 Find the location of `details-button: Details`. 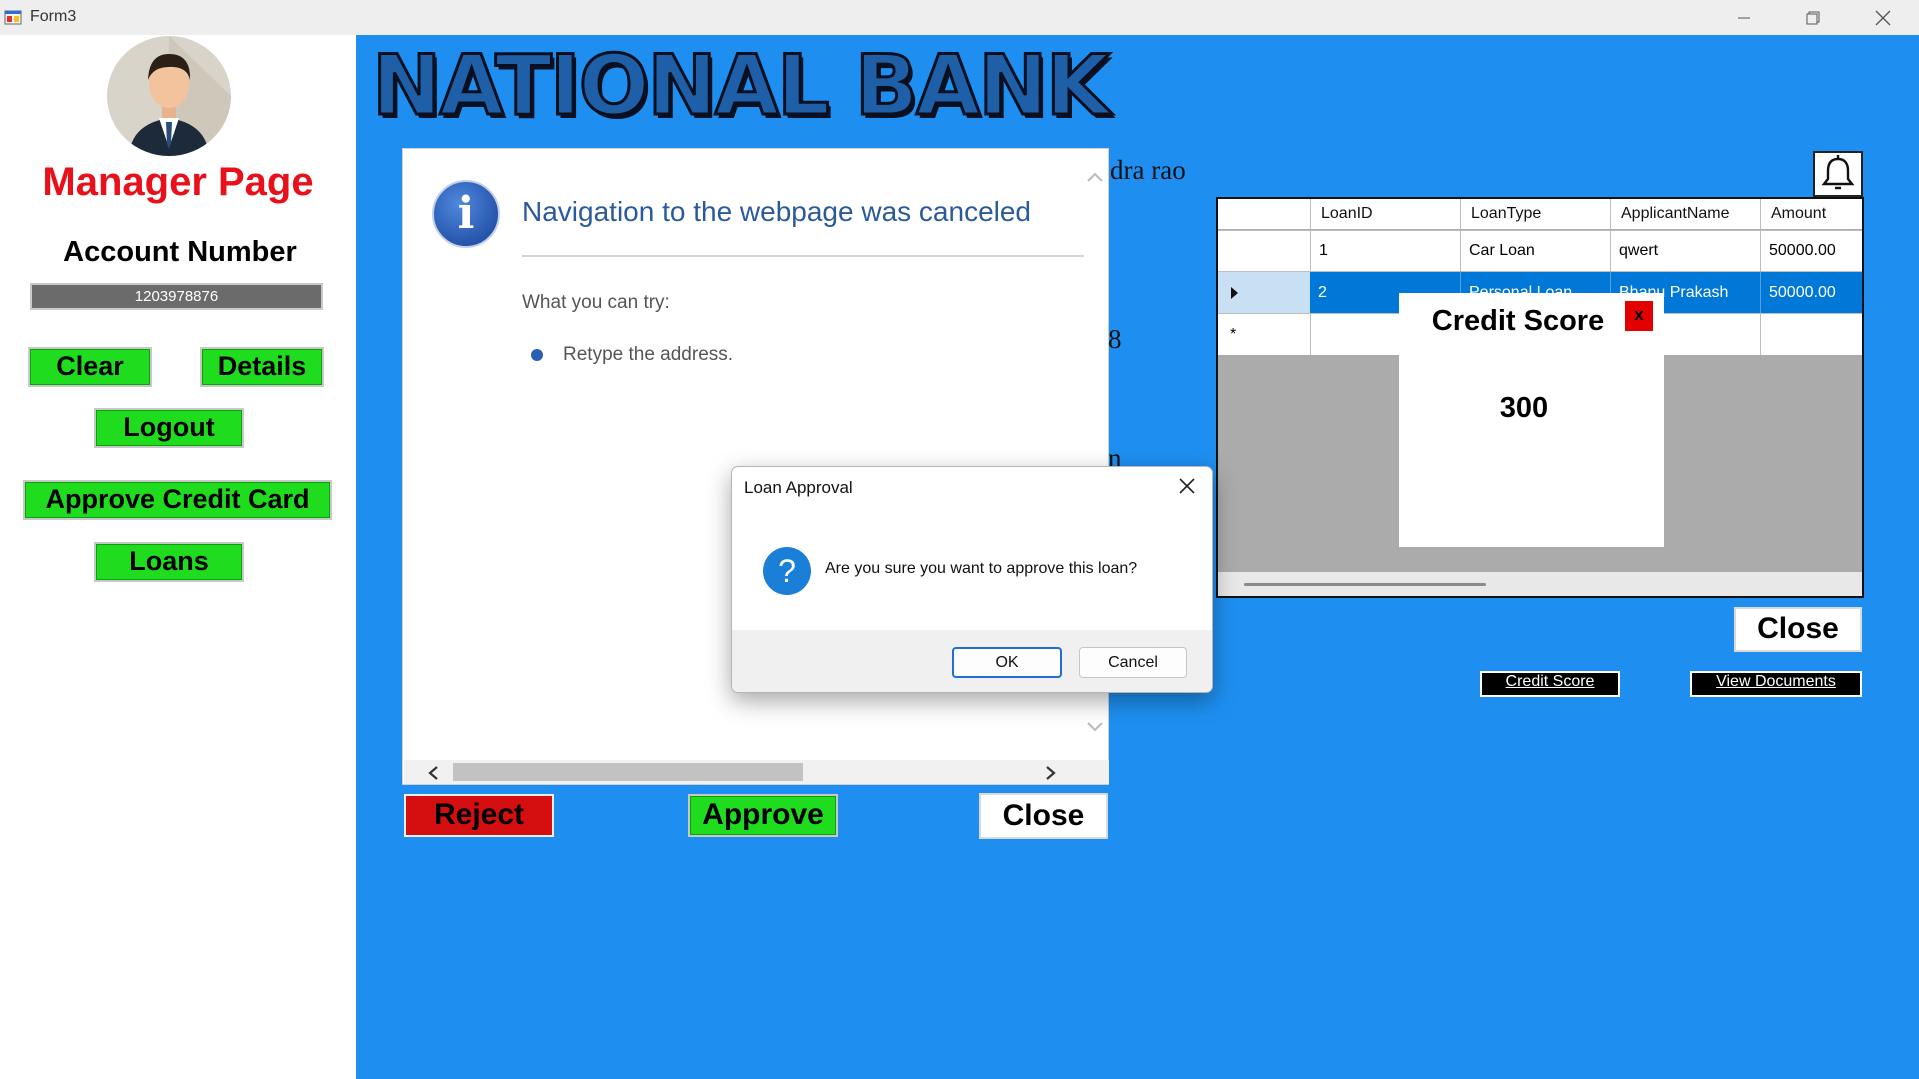

details-button: Details is located at coordinates (262, 367).